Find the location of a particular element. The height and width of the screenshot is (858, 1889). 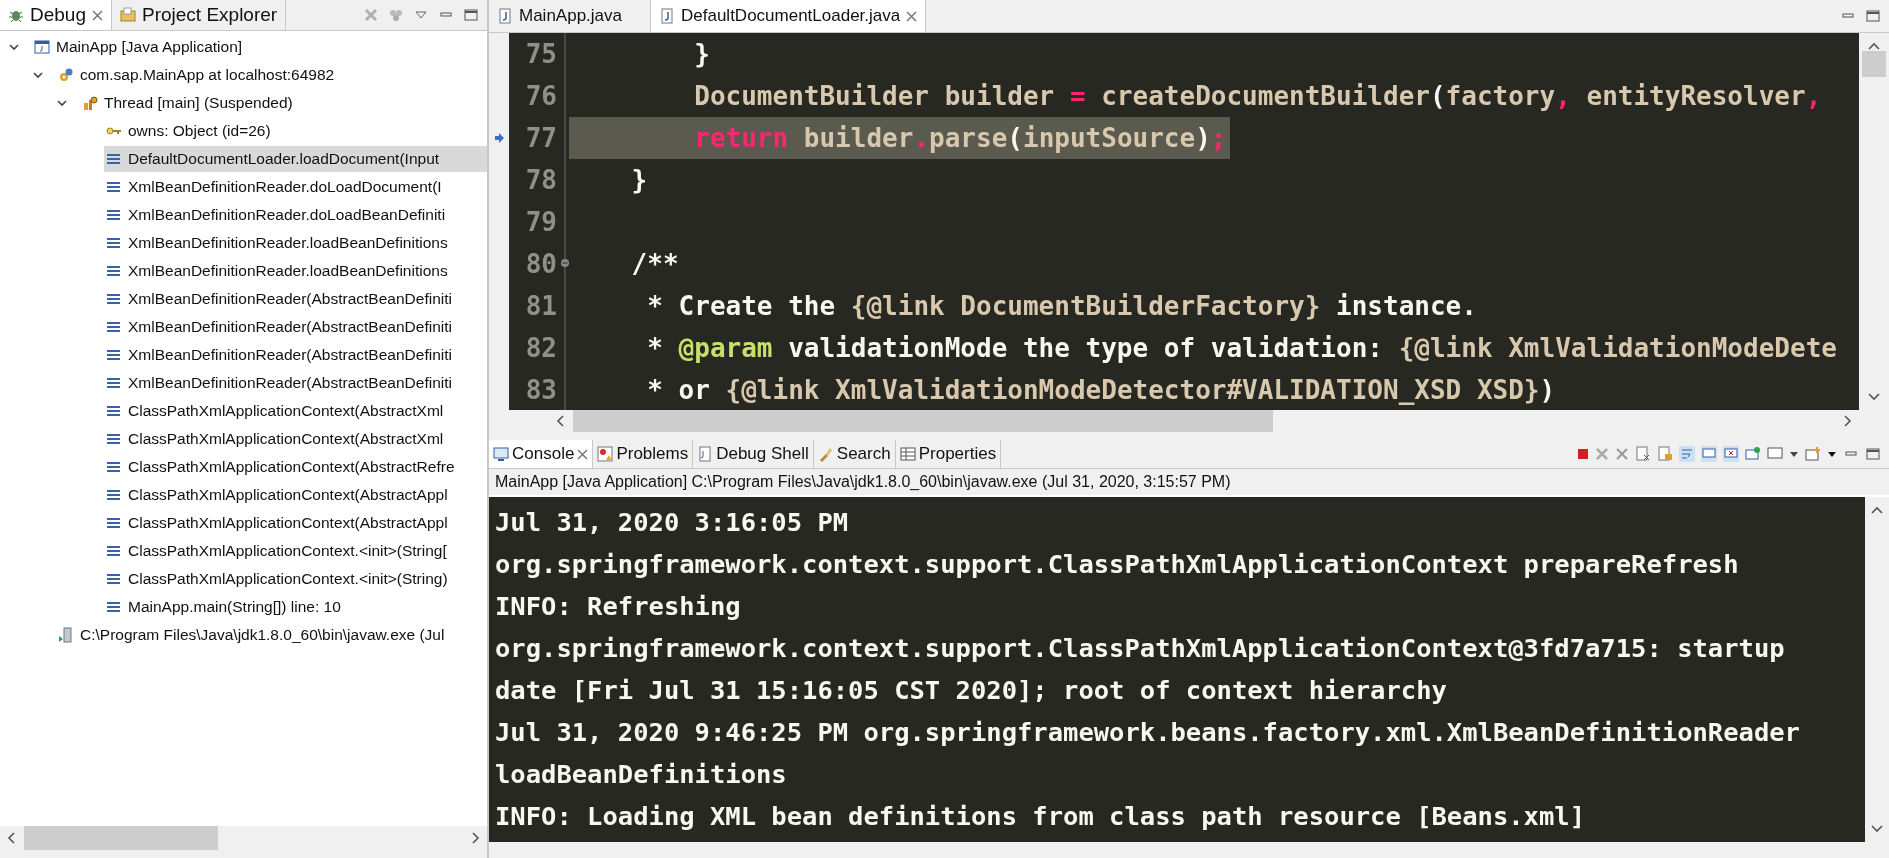

line-number: 75 is located at coordinates (537, 54).